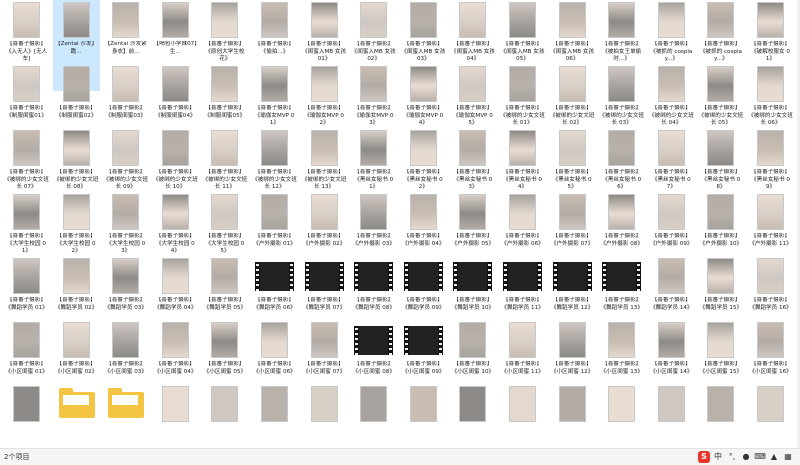 This screenshot has width=800, height=465. Describe the element at coordinates (17, 457) in the screenshot. I see `item-count: 2个项目` at that location.